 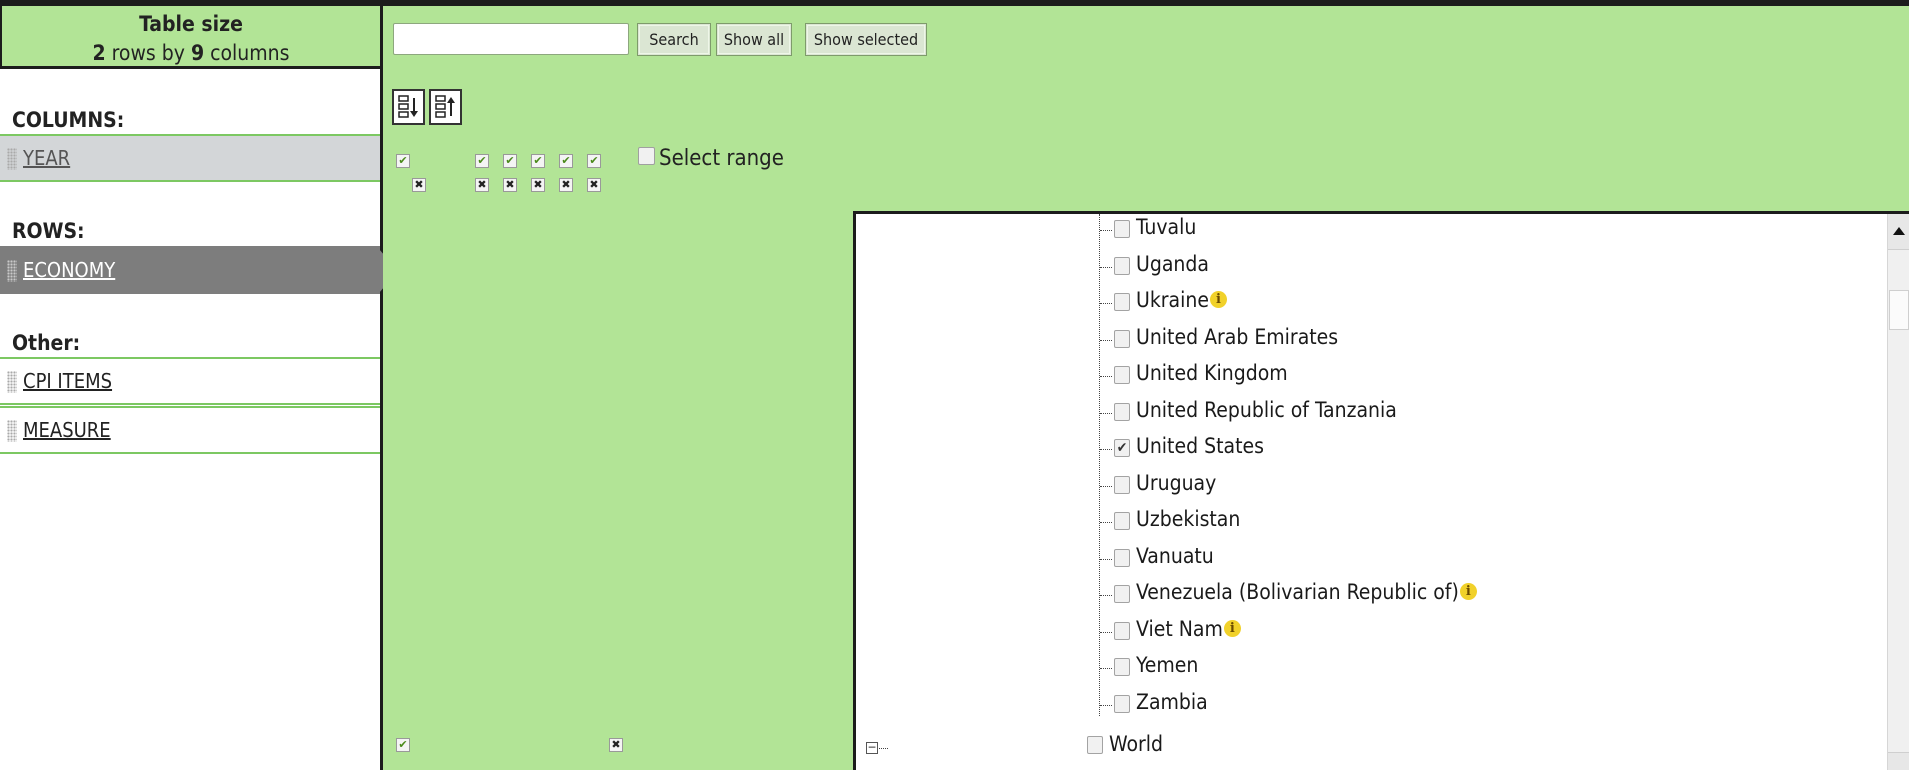 What do you see at coordinates (1181, 300) in the screenshot?
I see `tree-item-label: Ukraine i` at bounding box center [1181, 300].